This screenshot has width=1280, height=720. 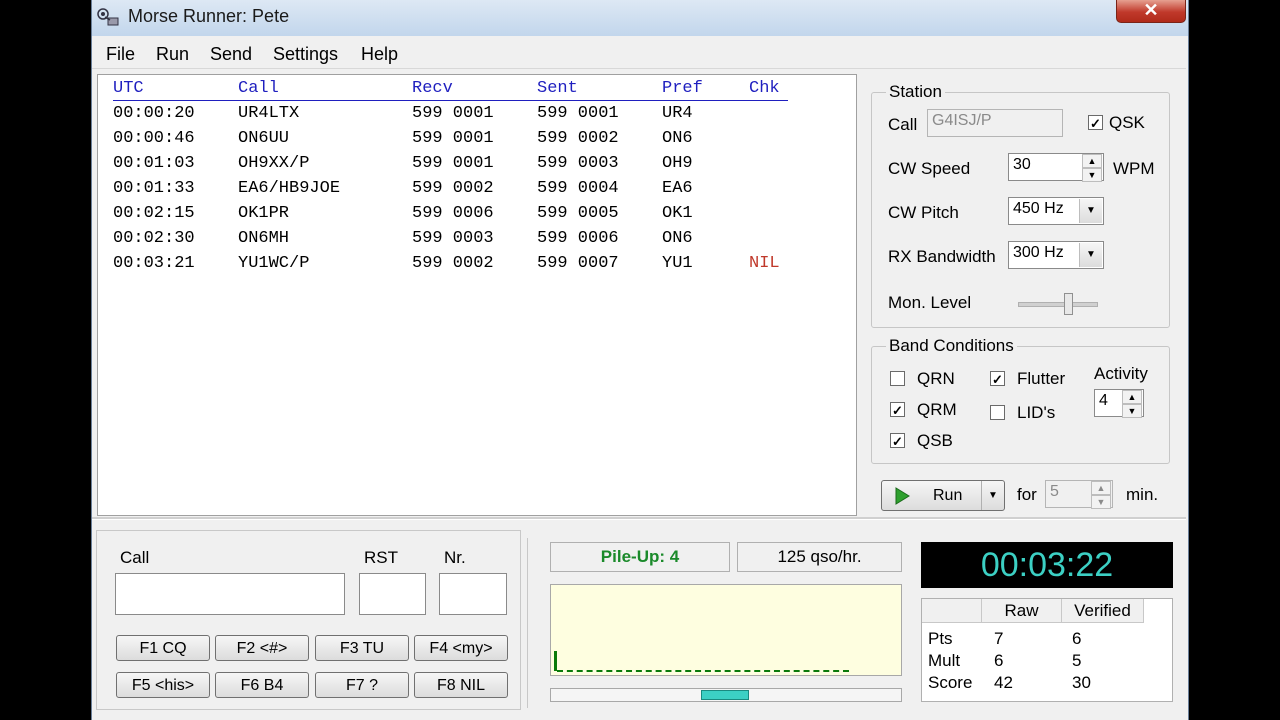 What do you see at coordinates (473, 594) in the screenshot?
I see `entry-nr-input` at bounding box center [473, 594].